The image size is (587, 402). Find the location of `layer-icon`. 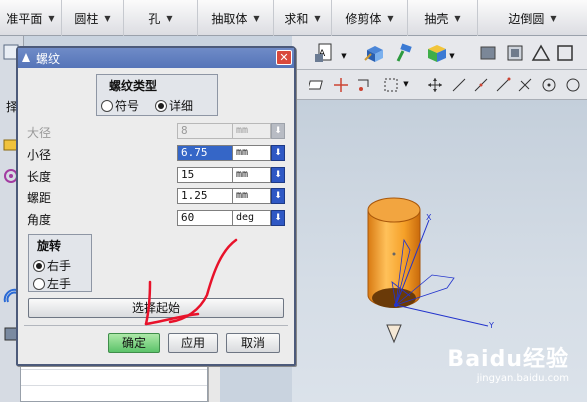

layer-icon is located at coordinates (515, 53).